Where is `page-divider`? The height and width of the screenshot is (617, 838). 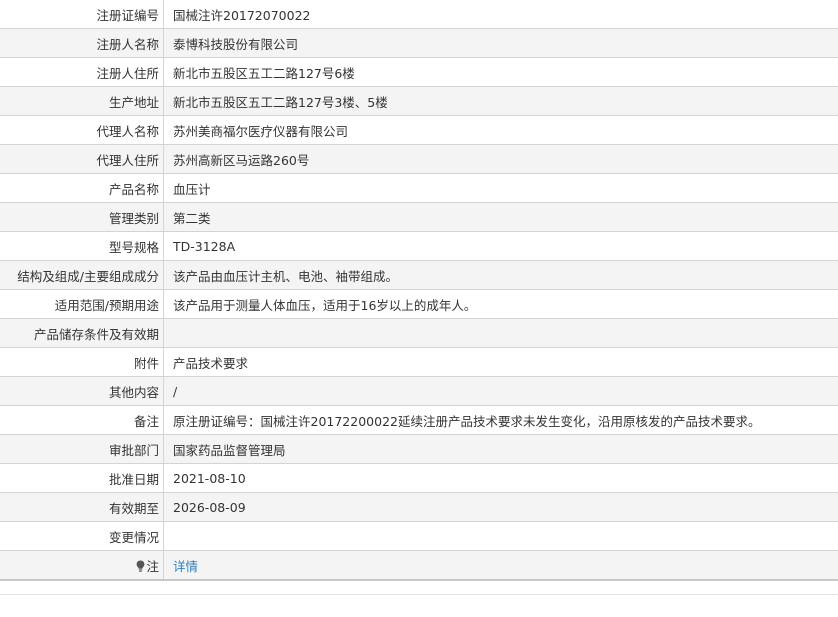
page-divider is located at coordinates (419, 594).